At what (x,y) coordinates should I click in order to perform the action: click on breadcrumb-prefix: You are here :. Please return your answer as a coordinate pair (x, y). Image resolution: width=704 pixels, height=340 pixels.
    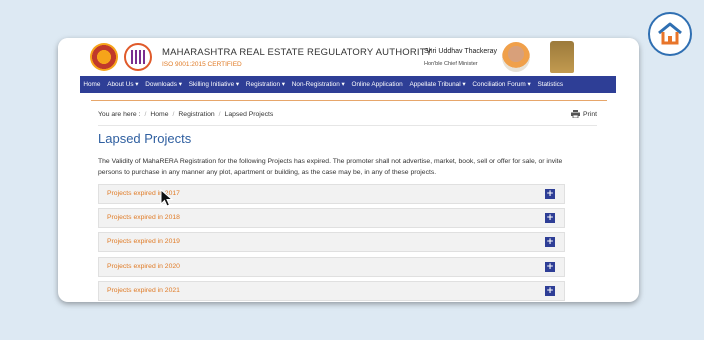
    Looking at the image, I should click on (119, 114).